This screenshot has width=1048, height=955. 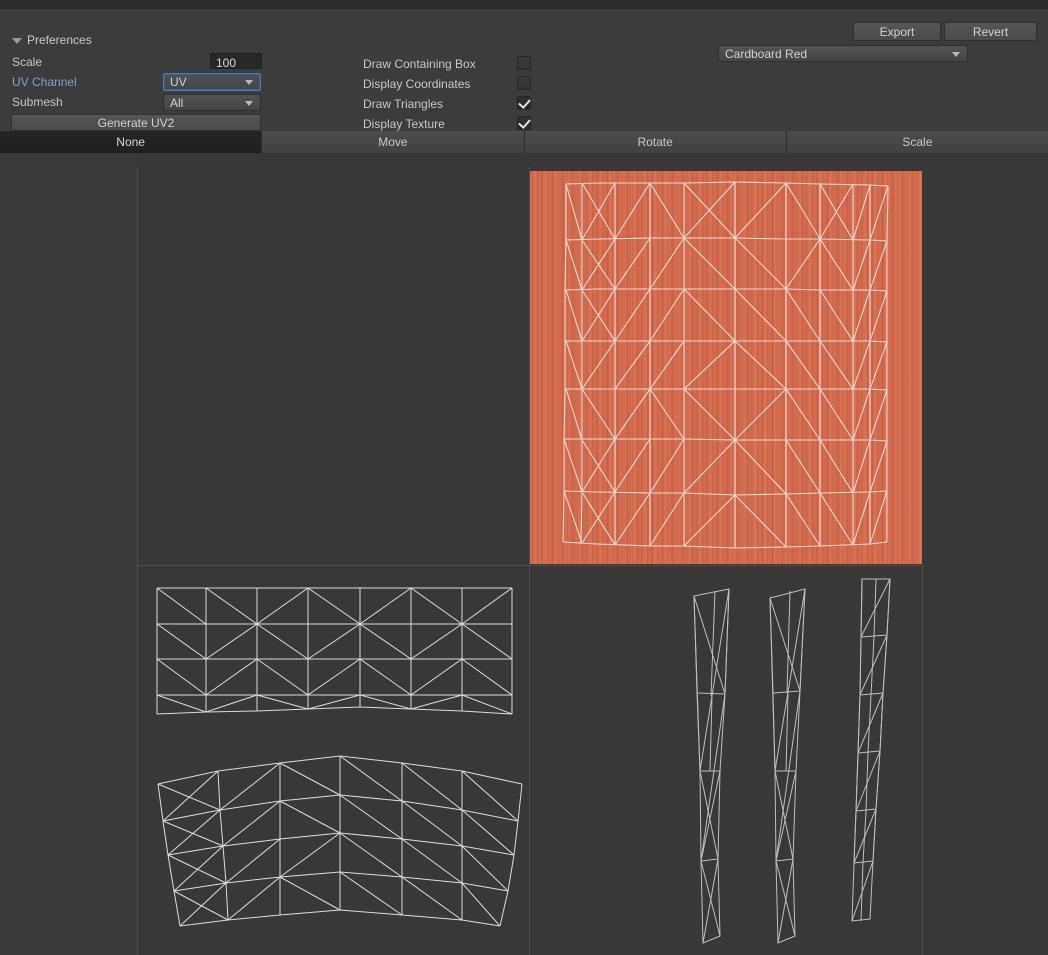 I want to click on draw-triangles-checkbox, so click(x=524, y=103).